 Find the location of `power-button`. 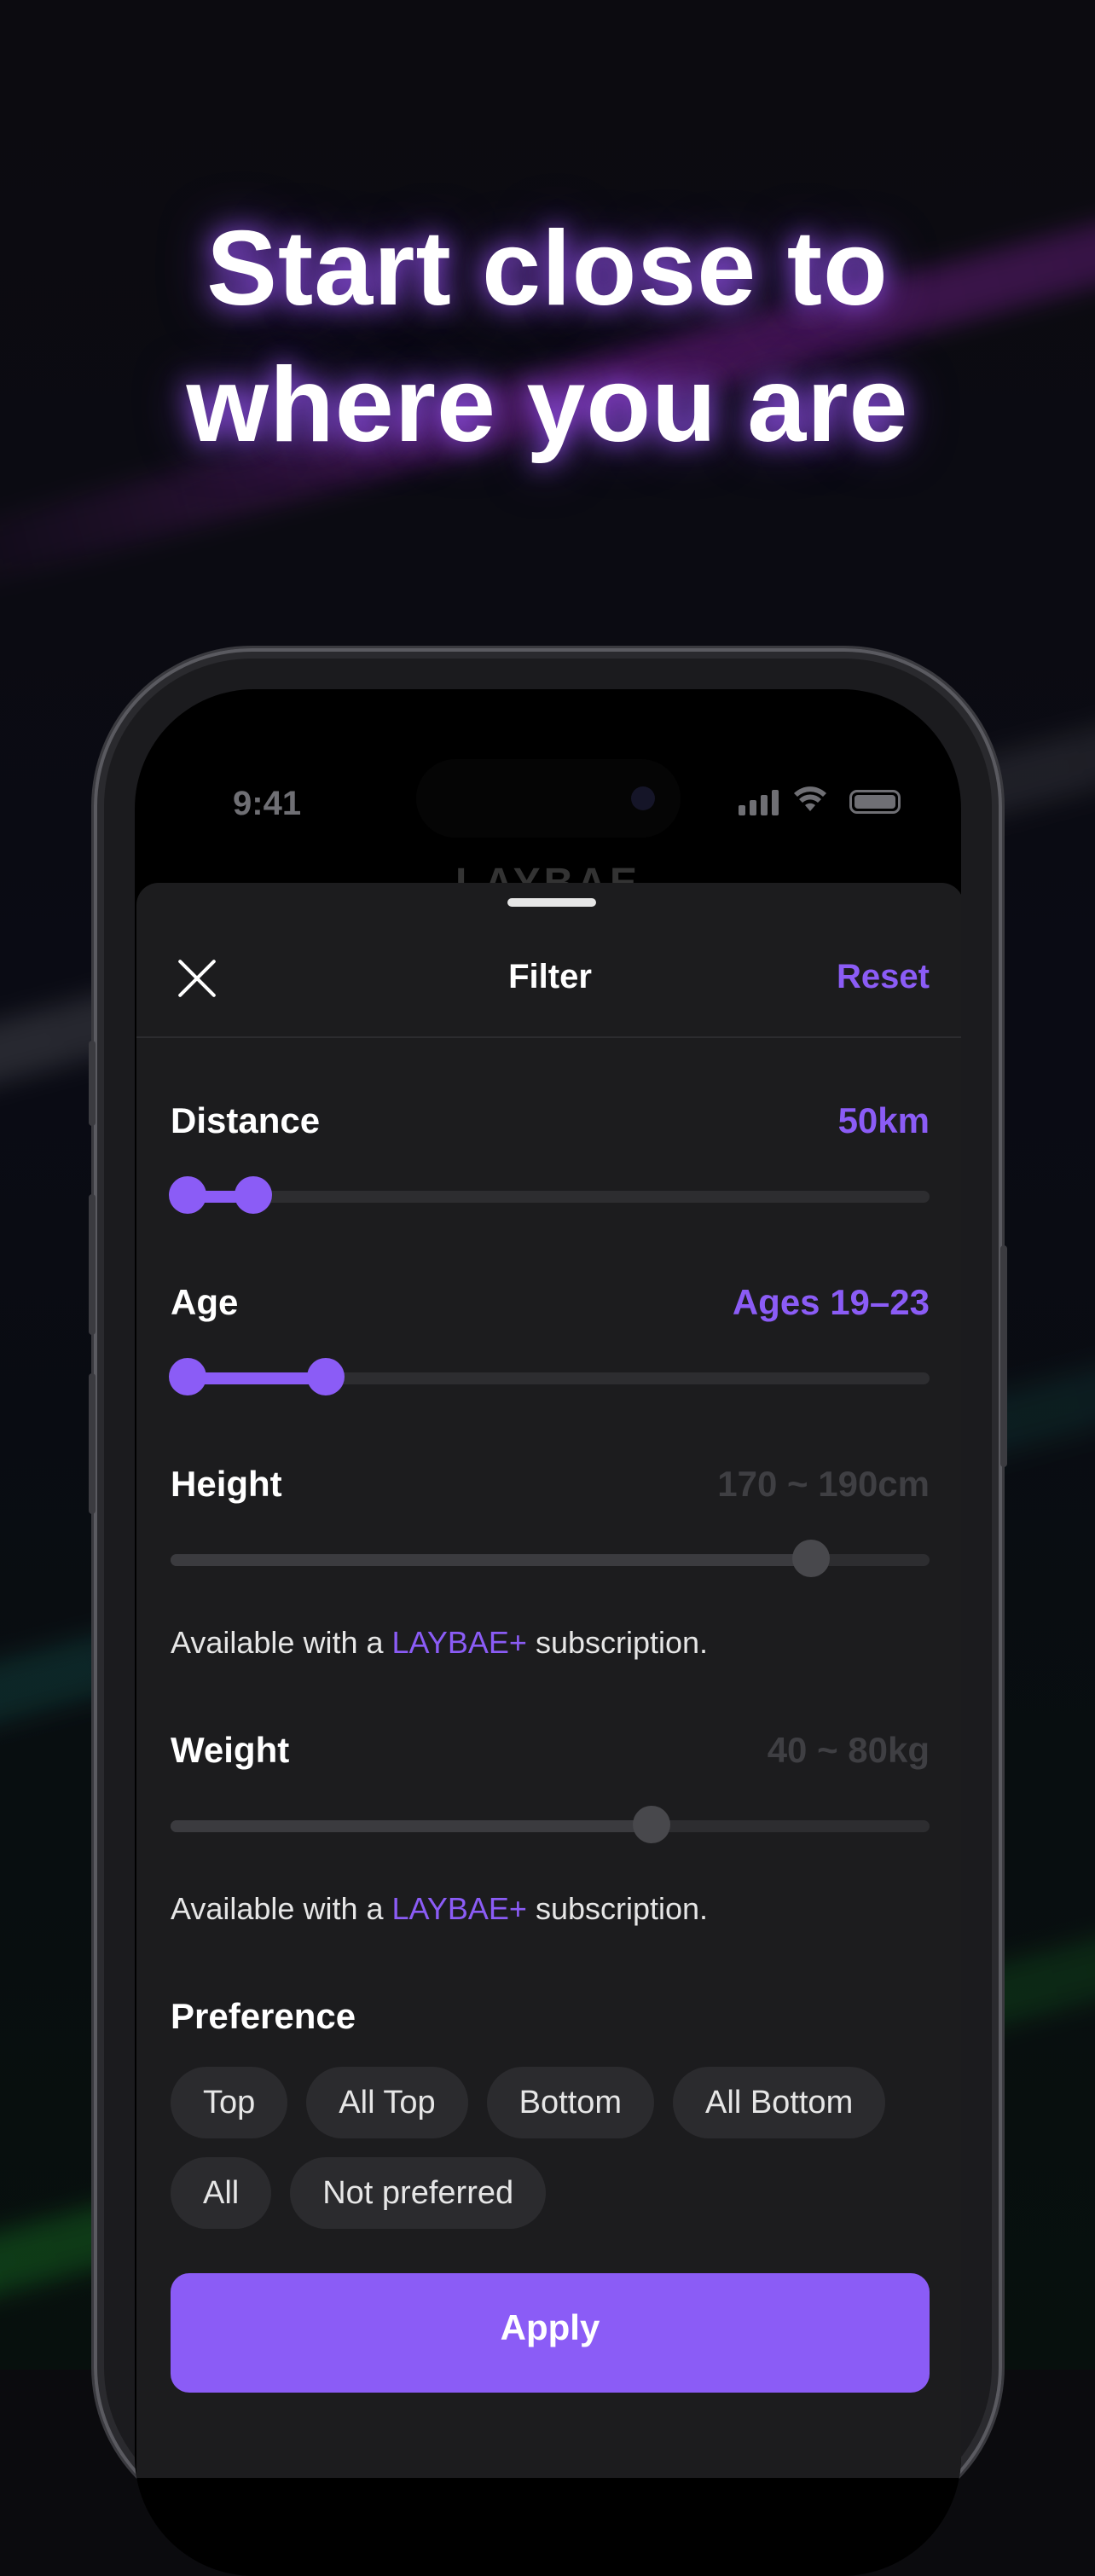

power-button is located at coordinates (1004, 1356).